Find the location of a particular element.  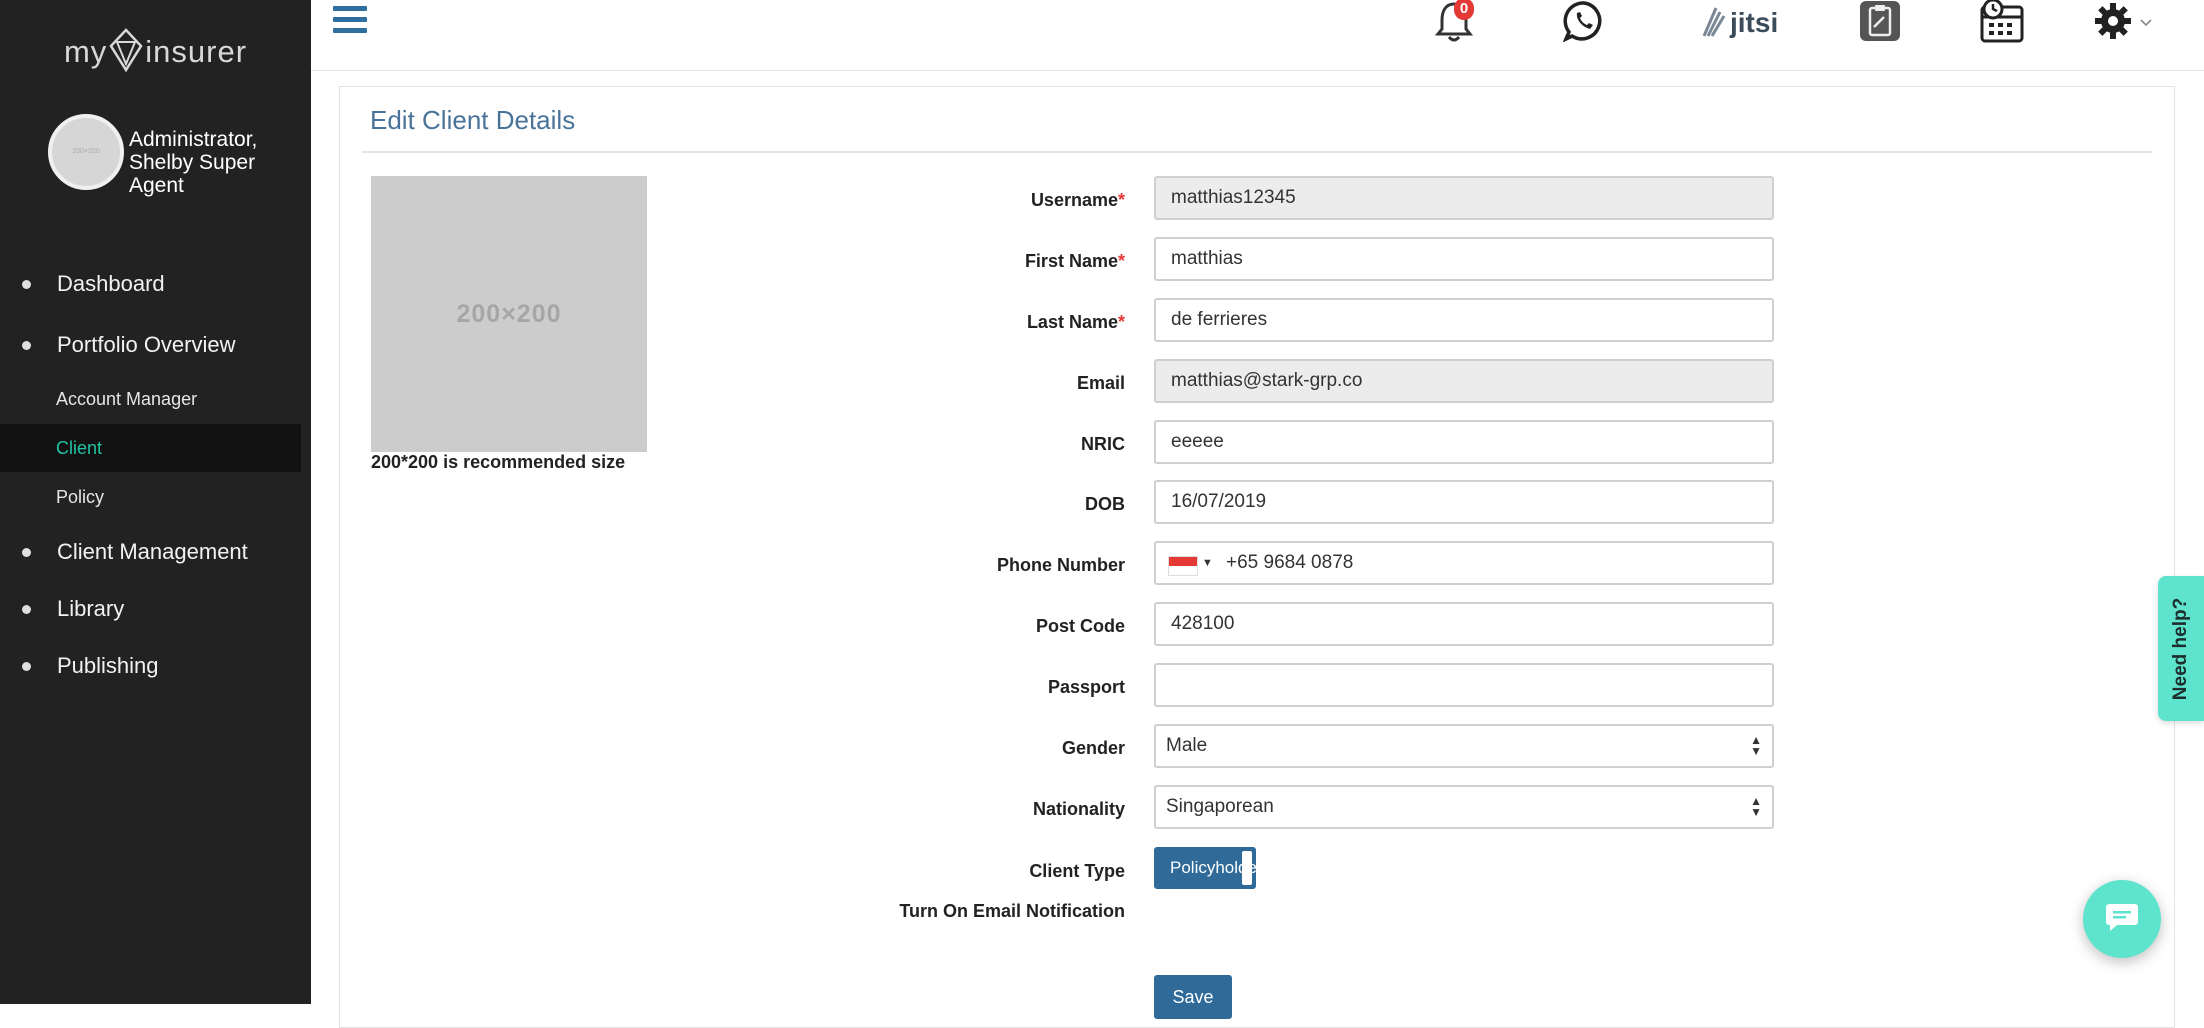

form-row-phone: Phone Number ▼ +65 9684 0878 is located at coordinates (1257, 565).